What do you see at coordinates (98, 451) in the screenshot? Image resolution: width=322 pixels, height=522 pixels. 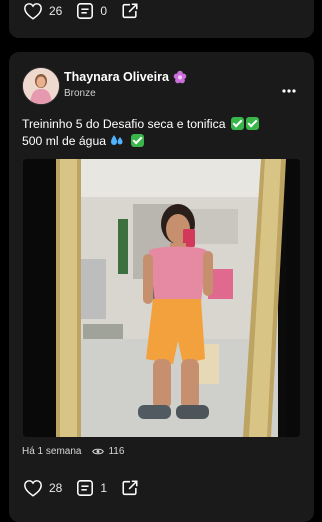 I see `eye-icon` at bounding box center [98, 451].